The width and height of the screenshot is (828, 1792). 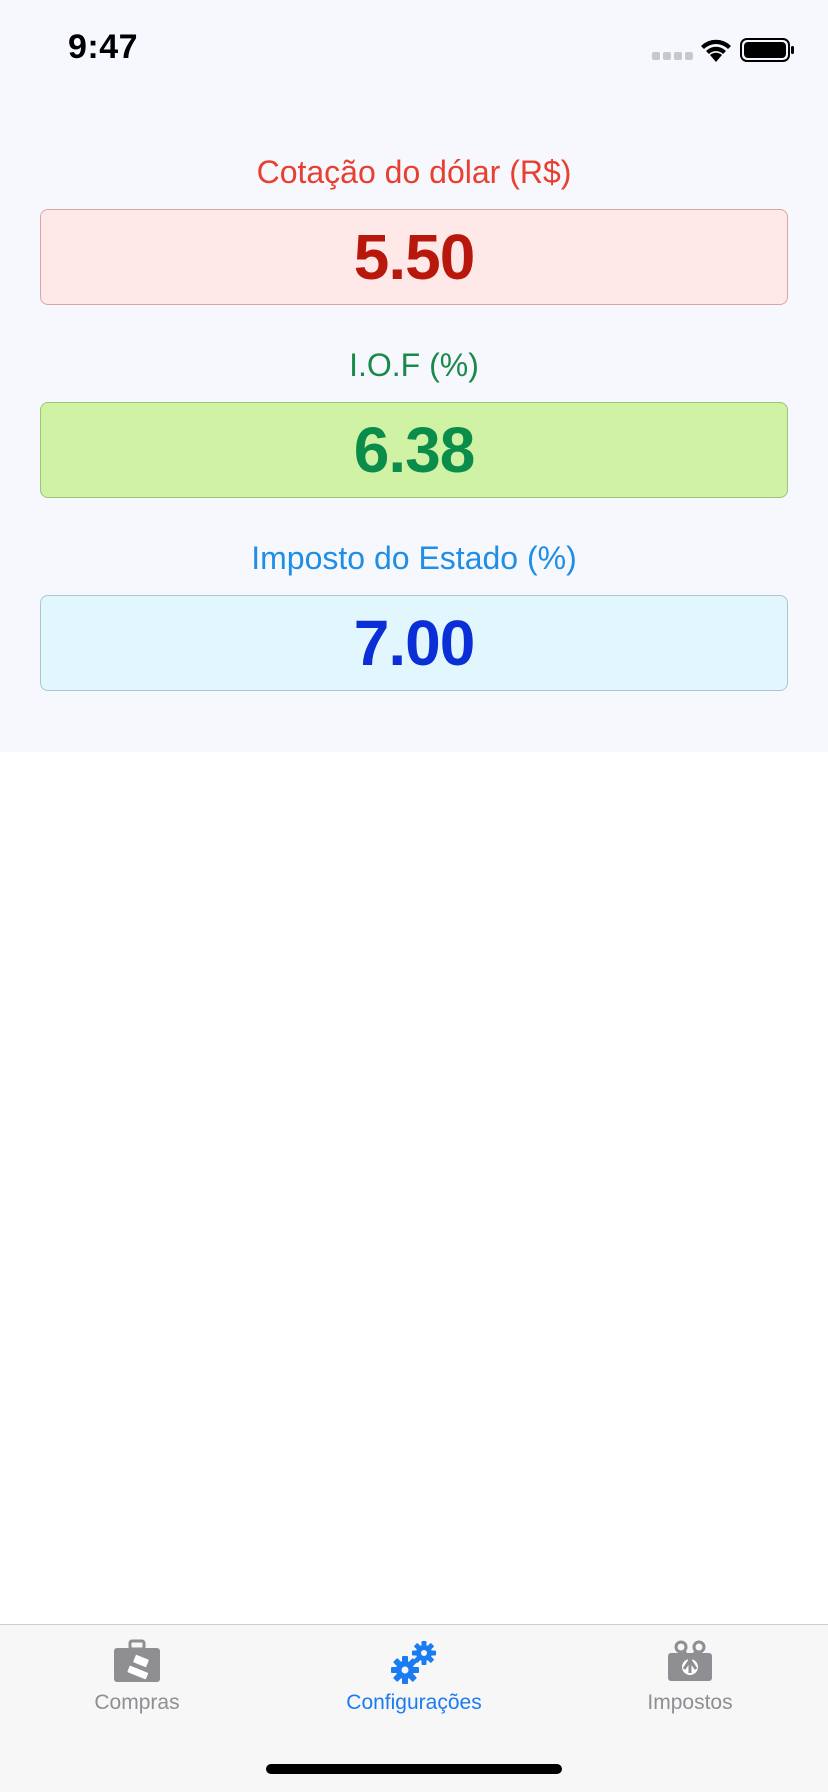 I want to click on status-bar: 9:47, so click(x=414, y=50).